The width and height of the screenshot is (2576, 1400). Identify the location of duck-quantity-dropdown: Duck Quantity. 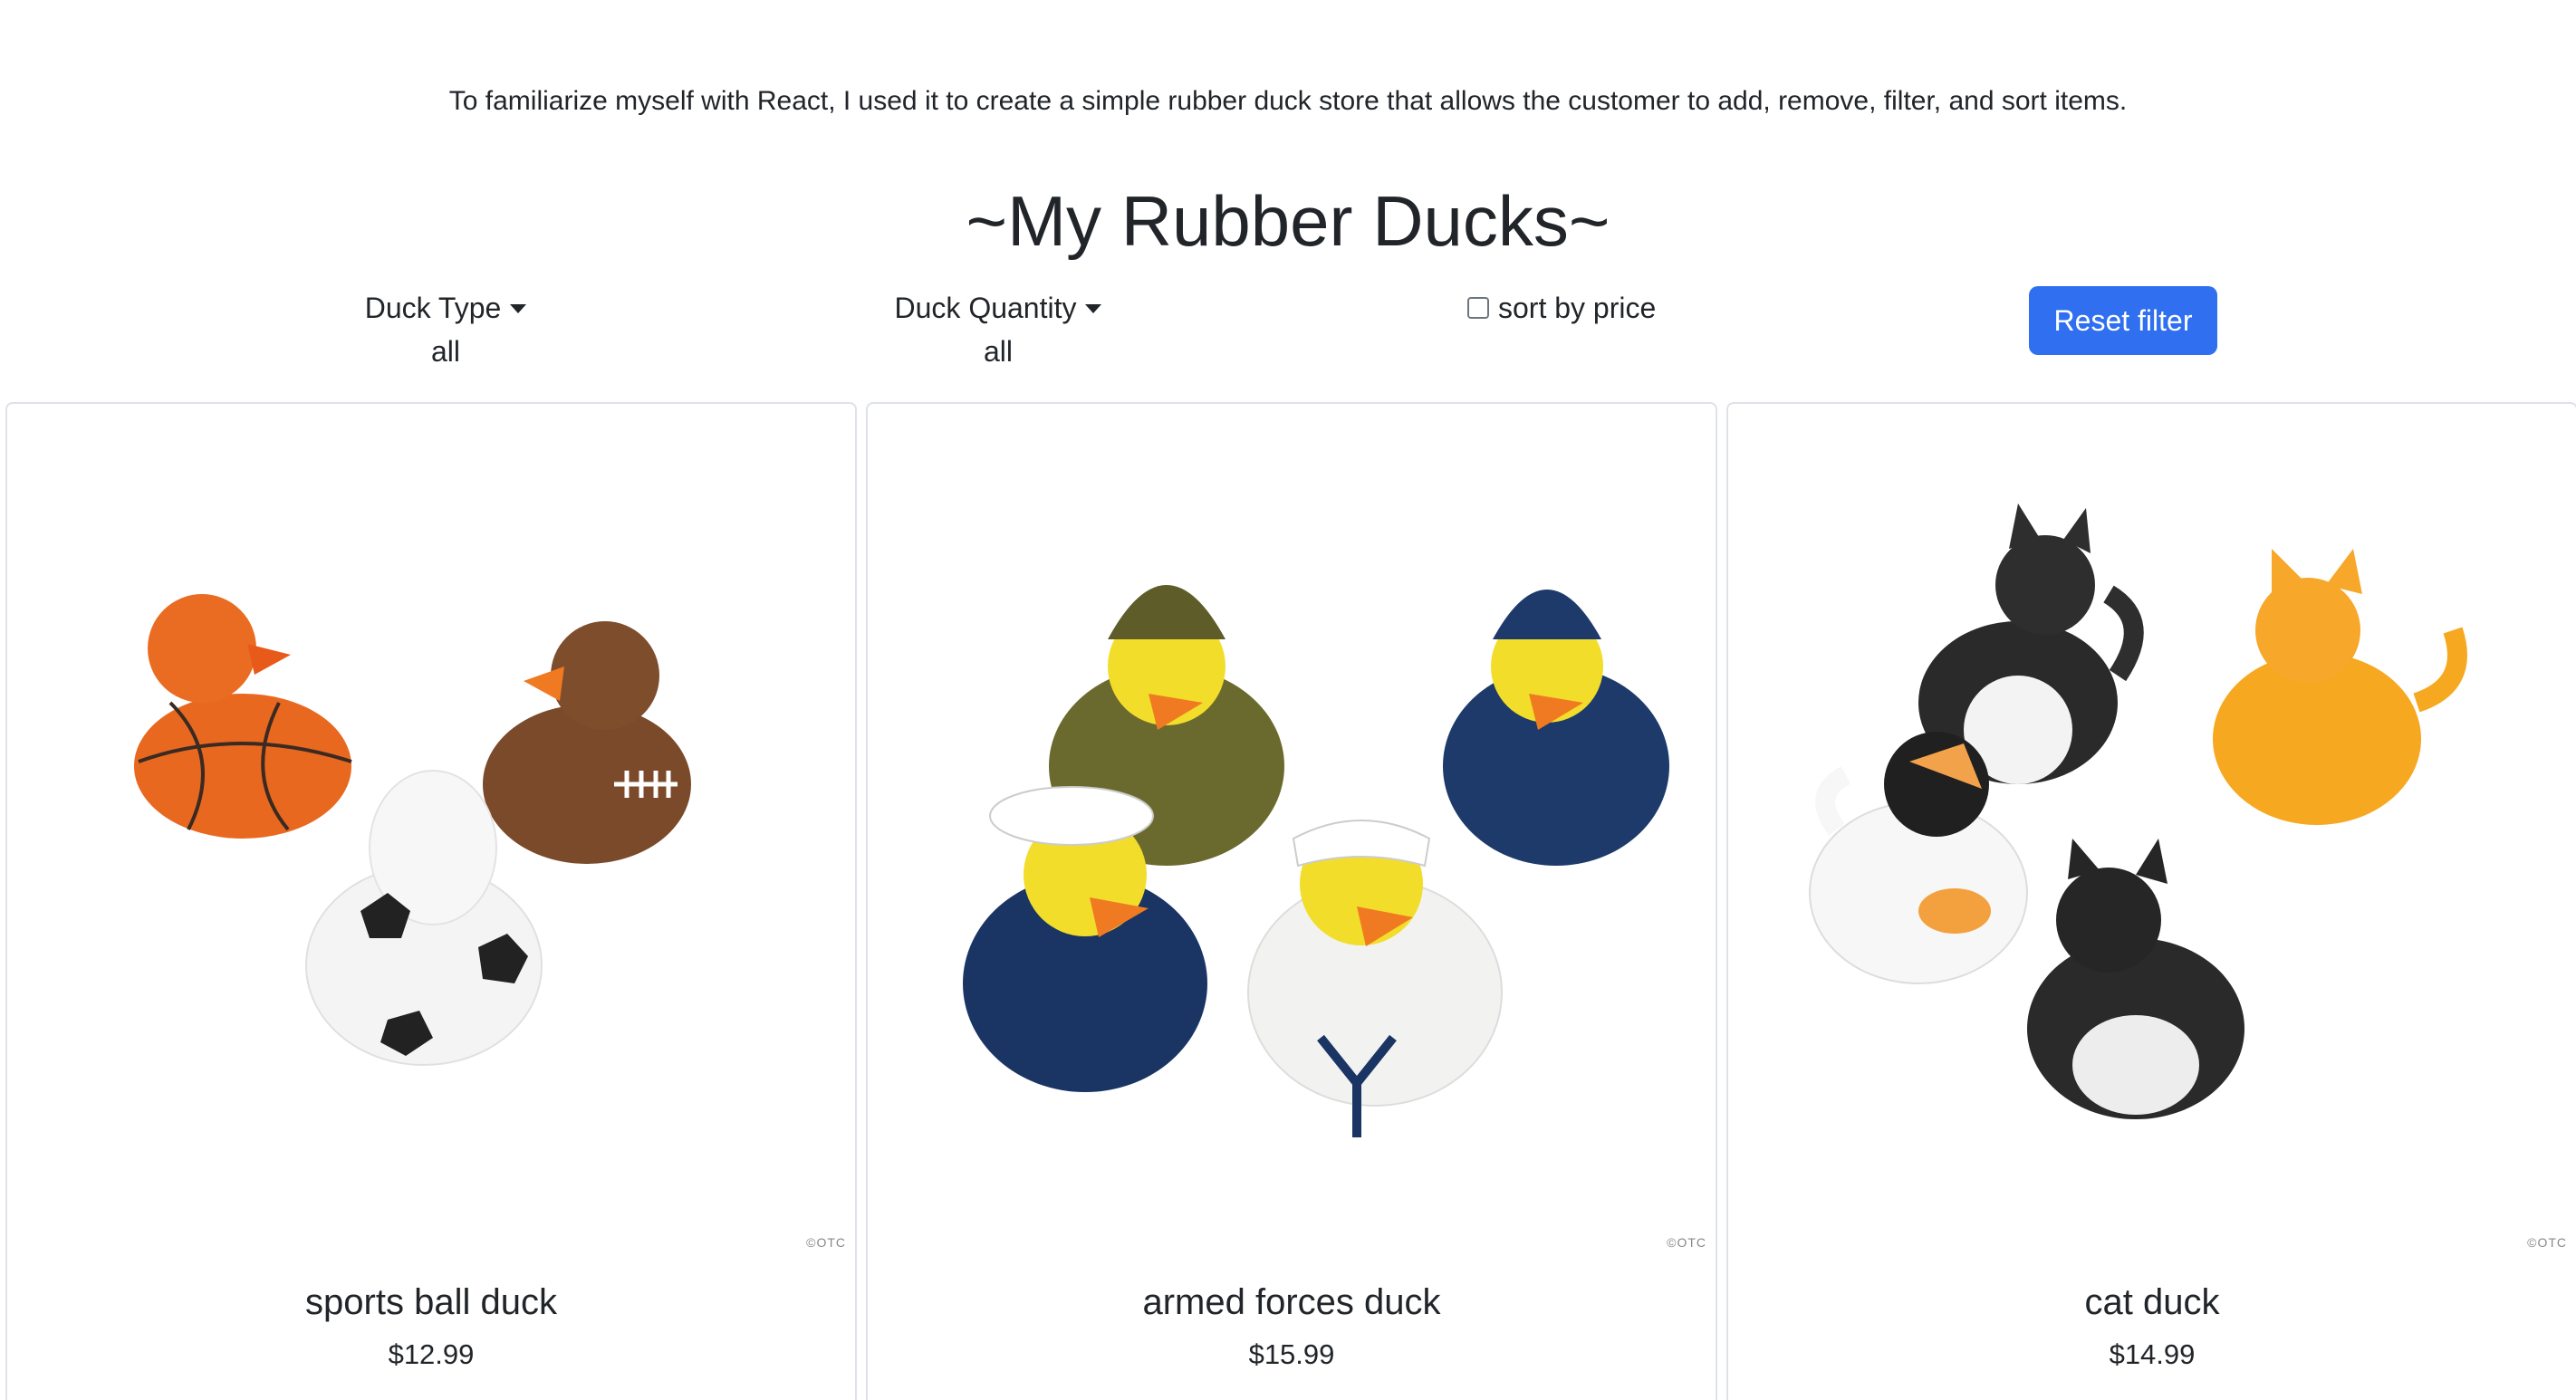
(998, 308).